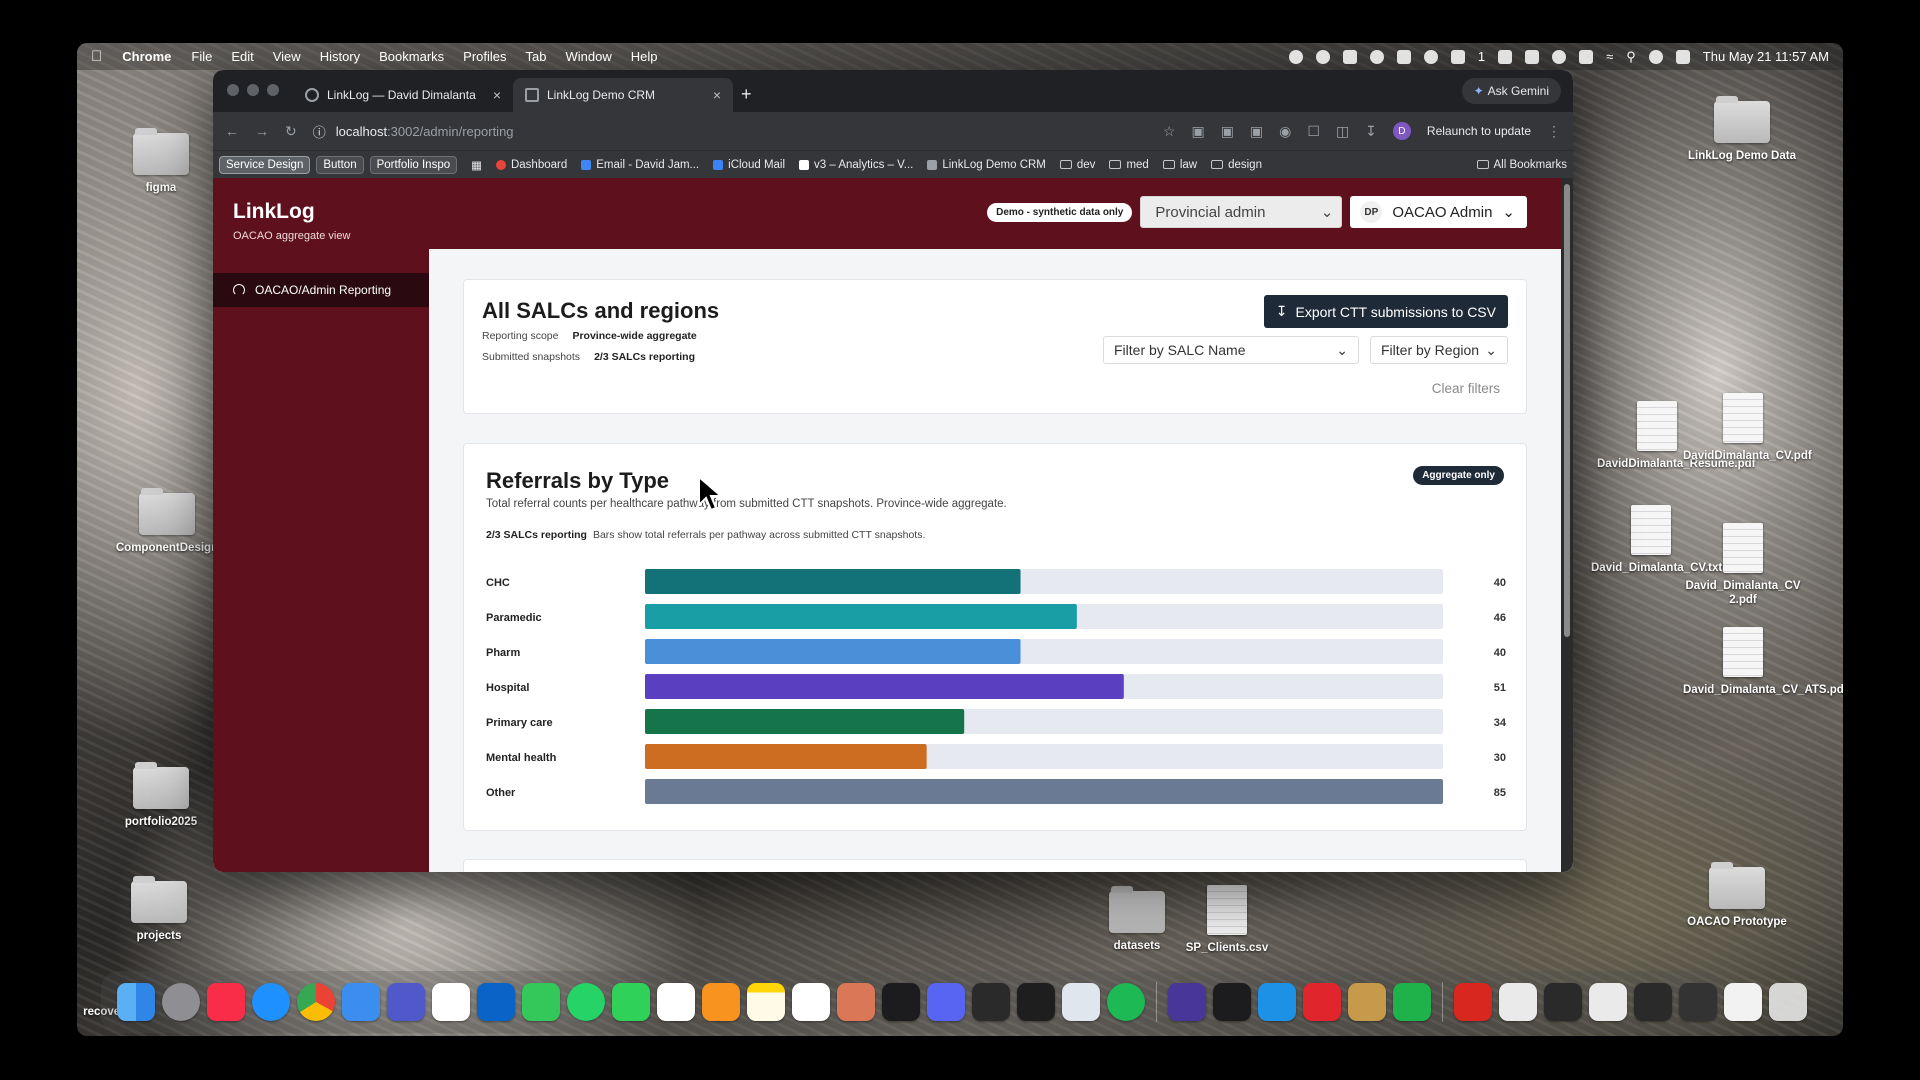 This screenshot has width=1920, height=1080. What do you see at coordinates (991, 1002) in the screenshot?
I see `cursor-app-icon` at bounding box center [991, 1002].